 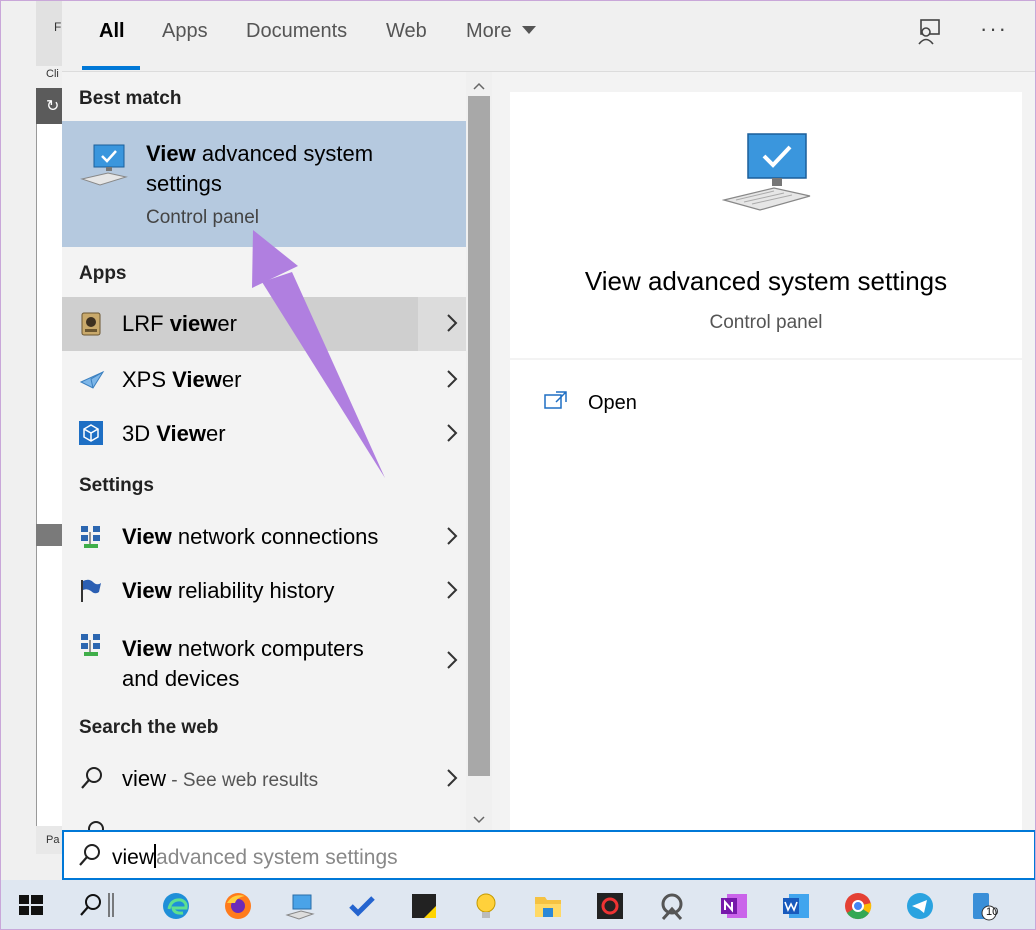 I want to click on app-item-lrf-viewer: LRF viewer, so click(x=264, y=324).